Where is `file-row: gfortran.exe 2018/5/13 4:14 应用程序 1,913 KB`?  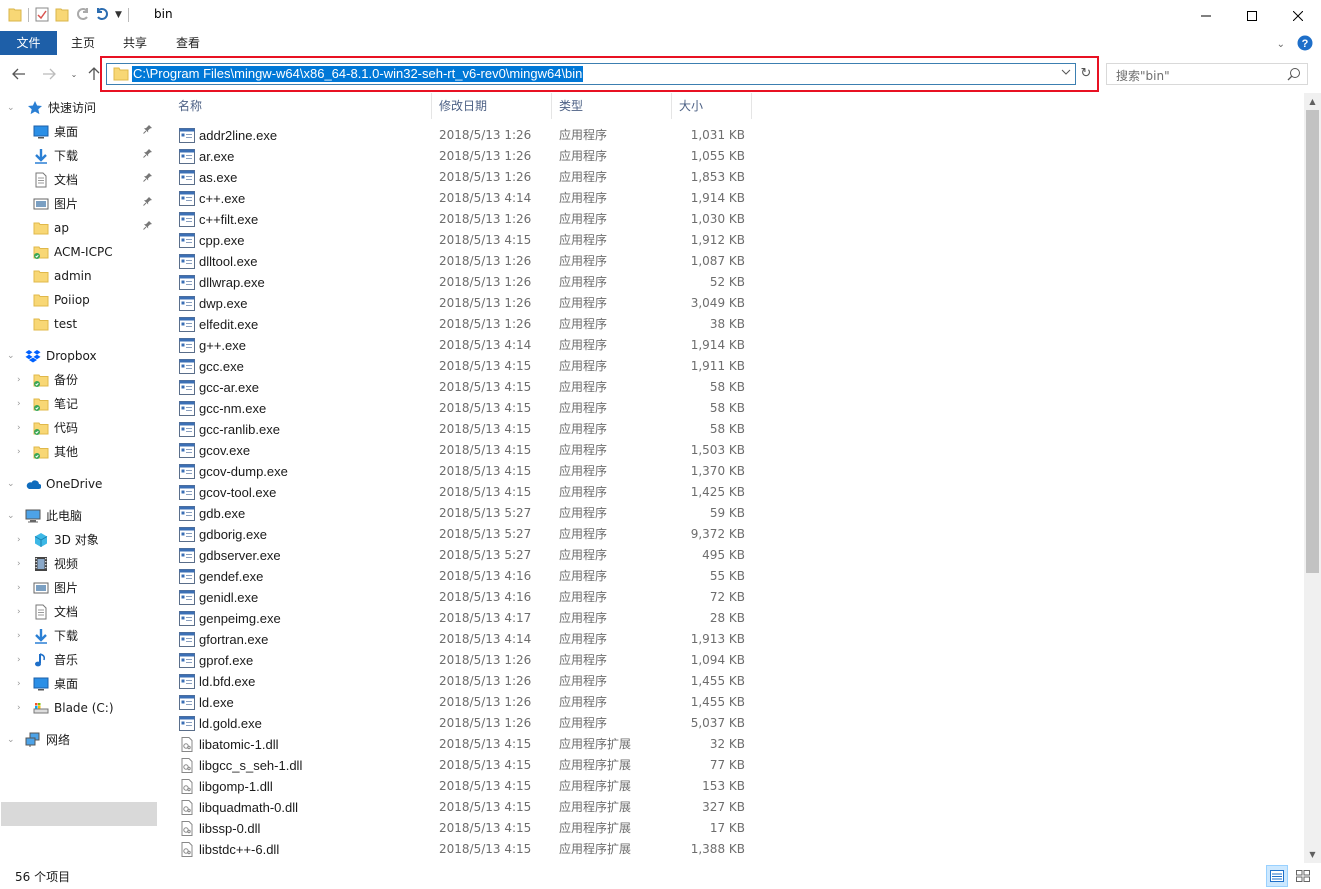
file-row: gfortran.exe 2018/5/13 4:14 应用程序 1,913 KB is located at coordinates (466, 639).